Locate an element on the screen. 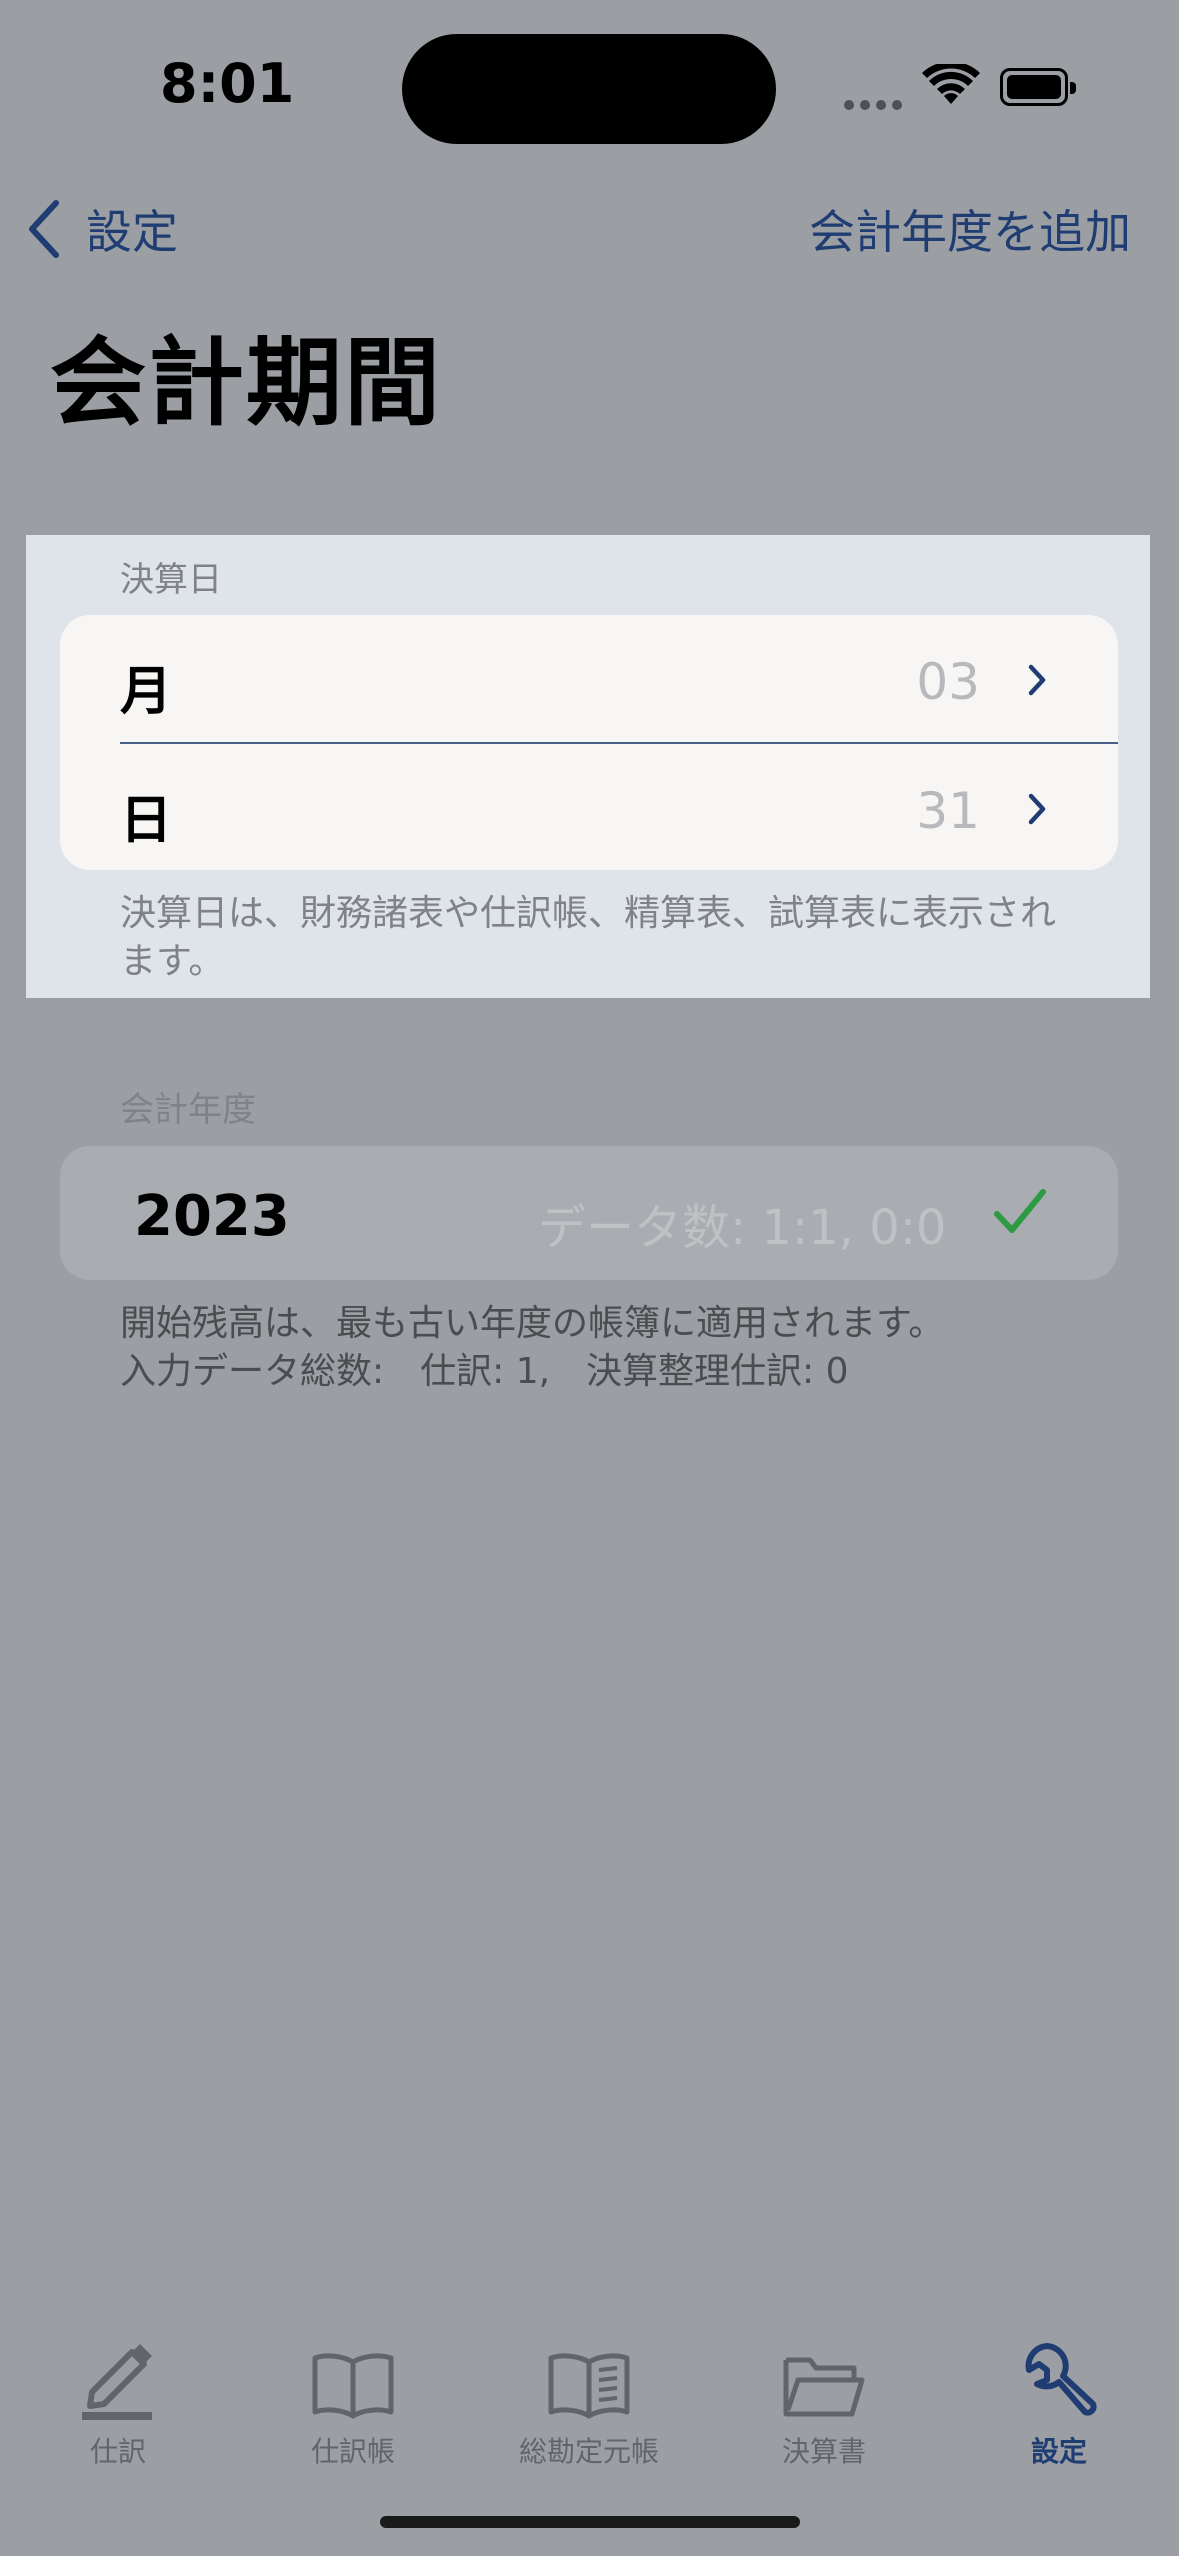 The image size is (1179, 2556). day-row: 日 31 is located at coordinates (589, 807).